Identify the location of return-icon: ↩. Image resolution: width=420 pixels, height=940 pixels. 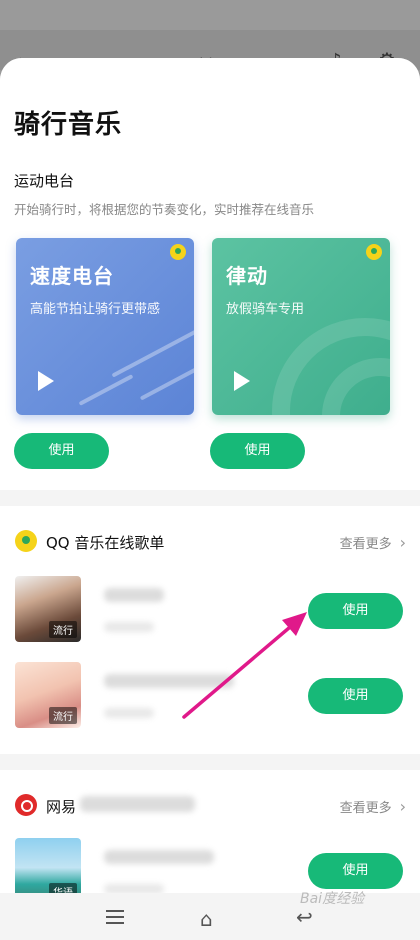
(304, 917).